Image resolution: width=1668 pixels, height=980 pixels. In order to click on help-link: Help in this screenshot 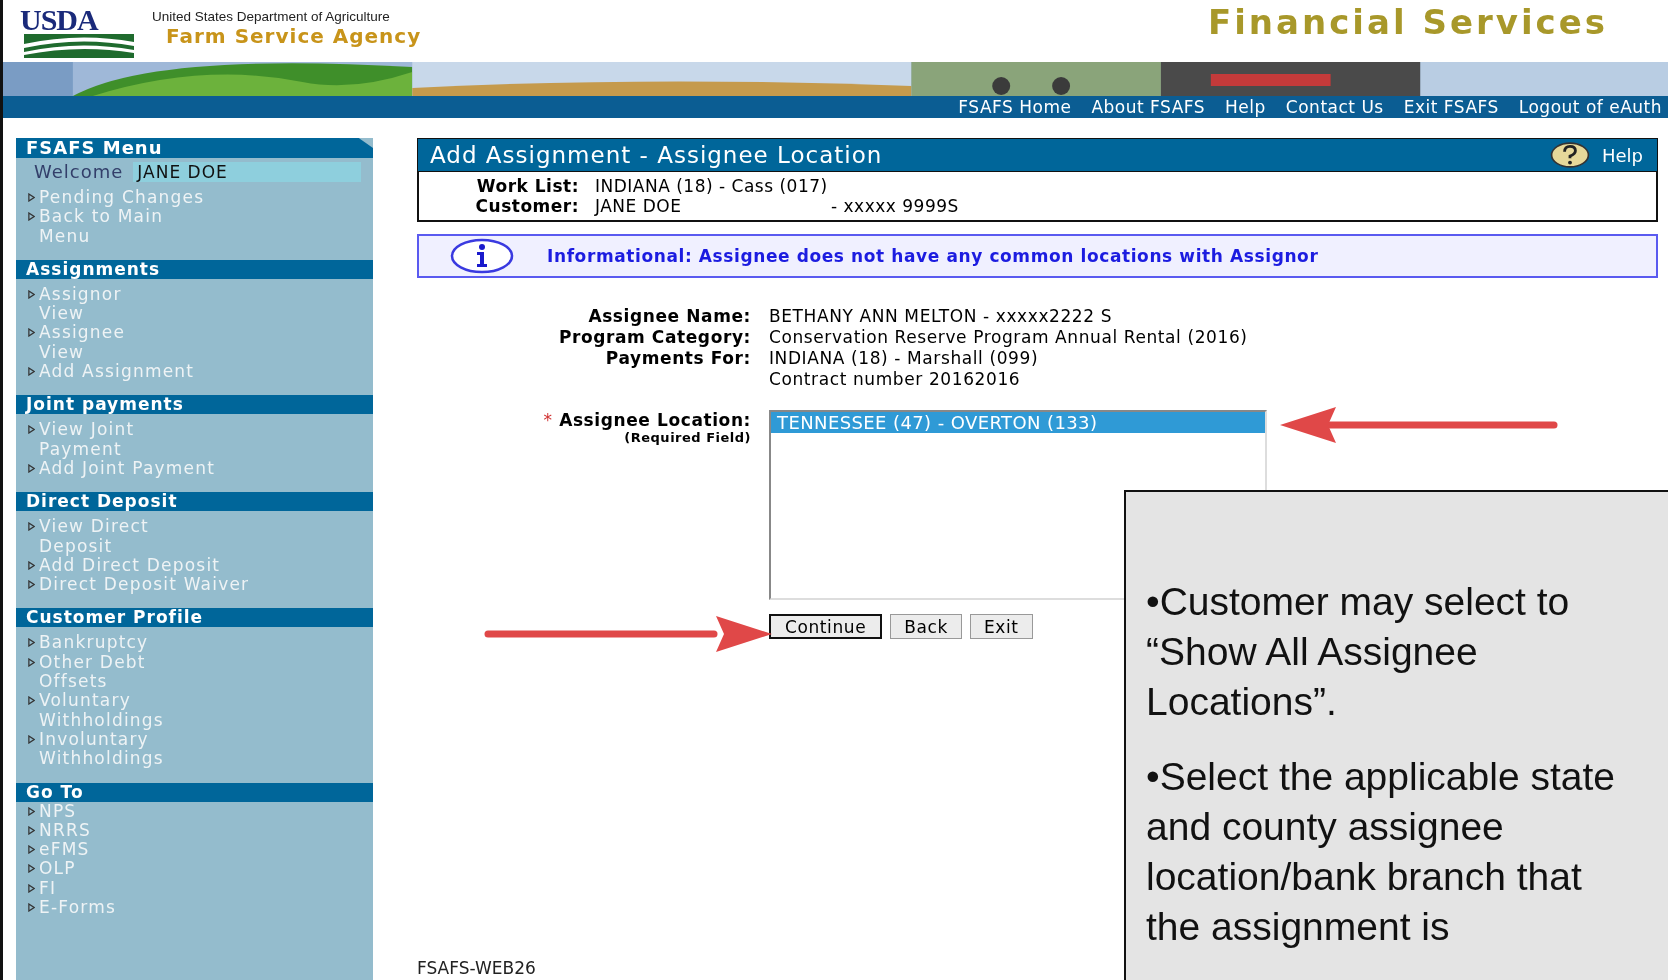, I will do `click(1596, 155)`.